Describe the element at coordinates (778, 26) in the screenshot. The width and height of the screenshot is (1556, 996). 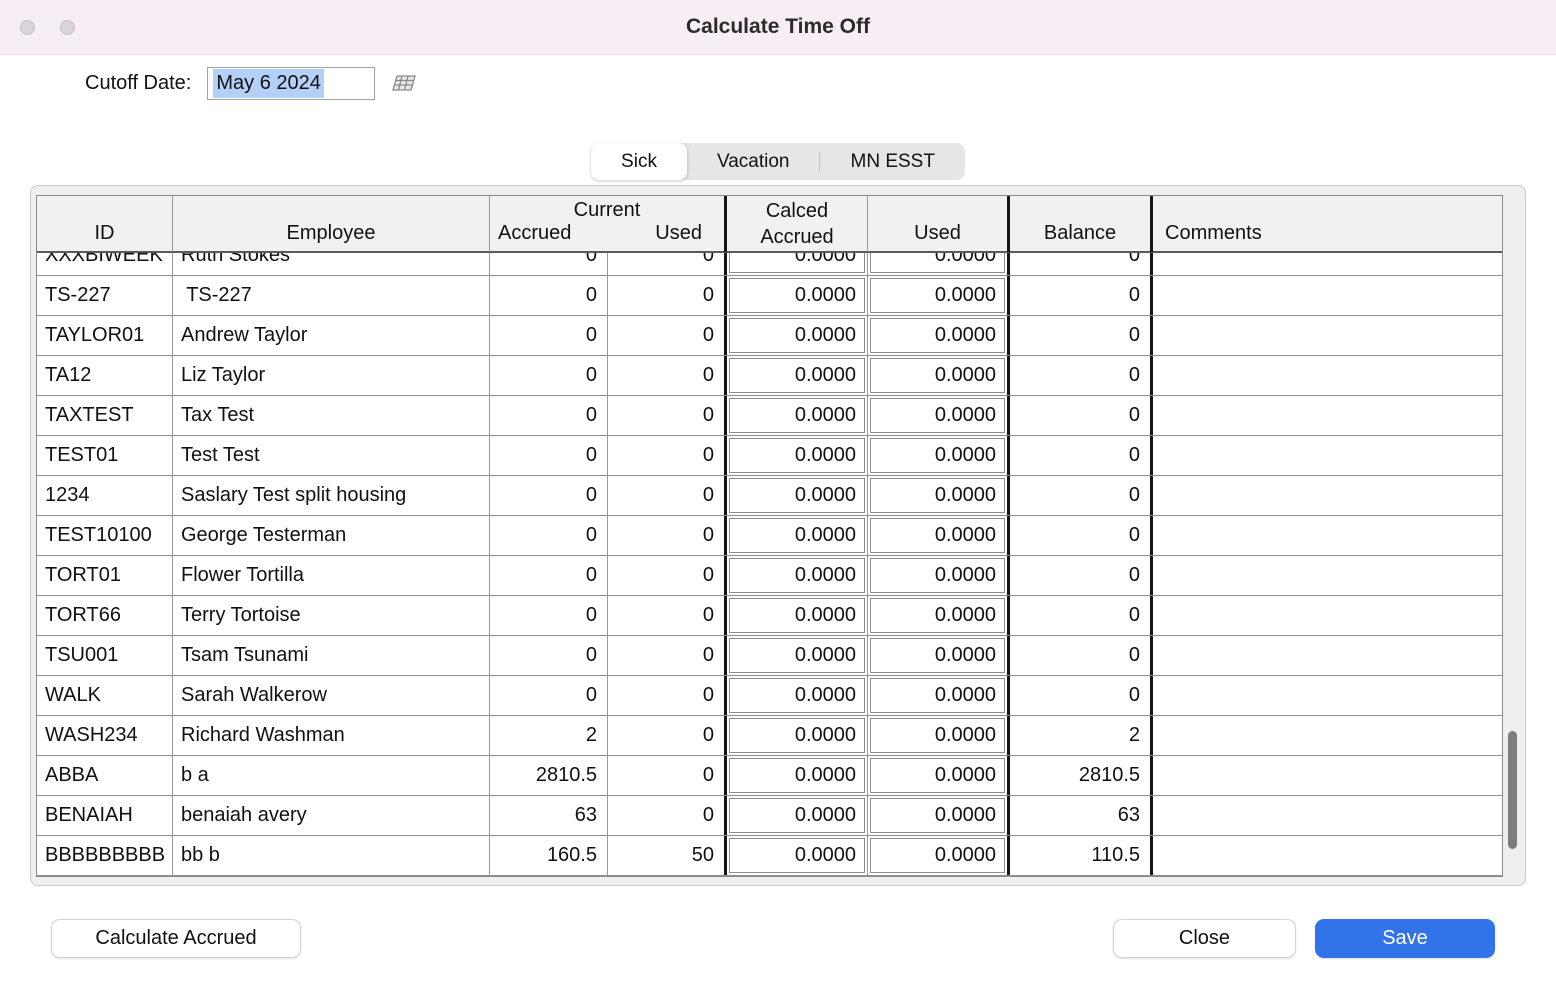
I see `window-title: Calculate Time Off` at that location.